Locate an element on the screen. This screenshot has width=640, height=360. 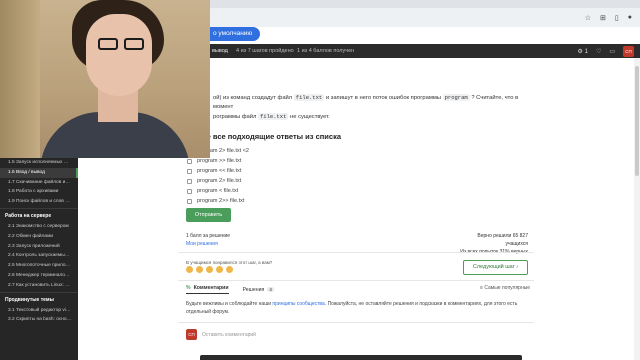
comment-placeholder: Оставить комментарий is located at coordinates (229, 335).